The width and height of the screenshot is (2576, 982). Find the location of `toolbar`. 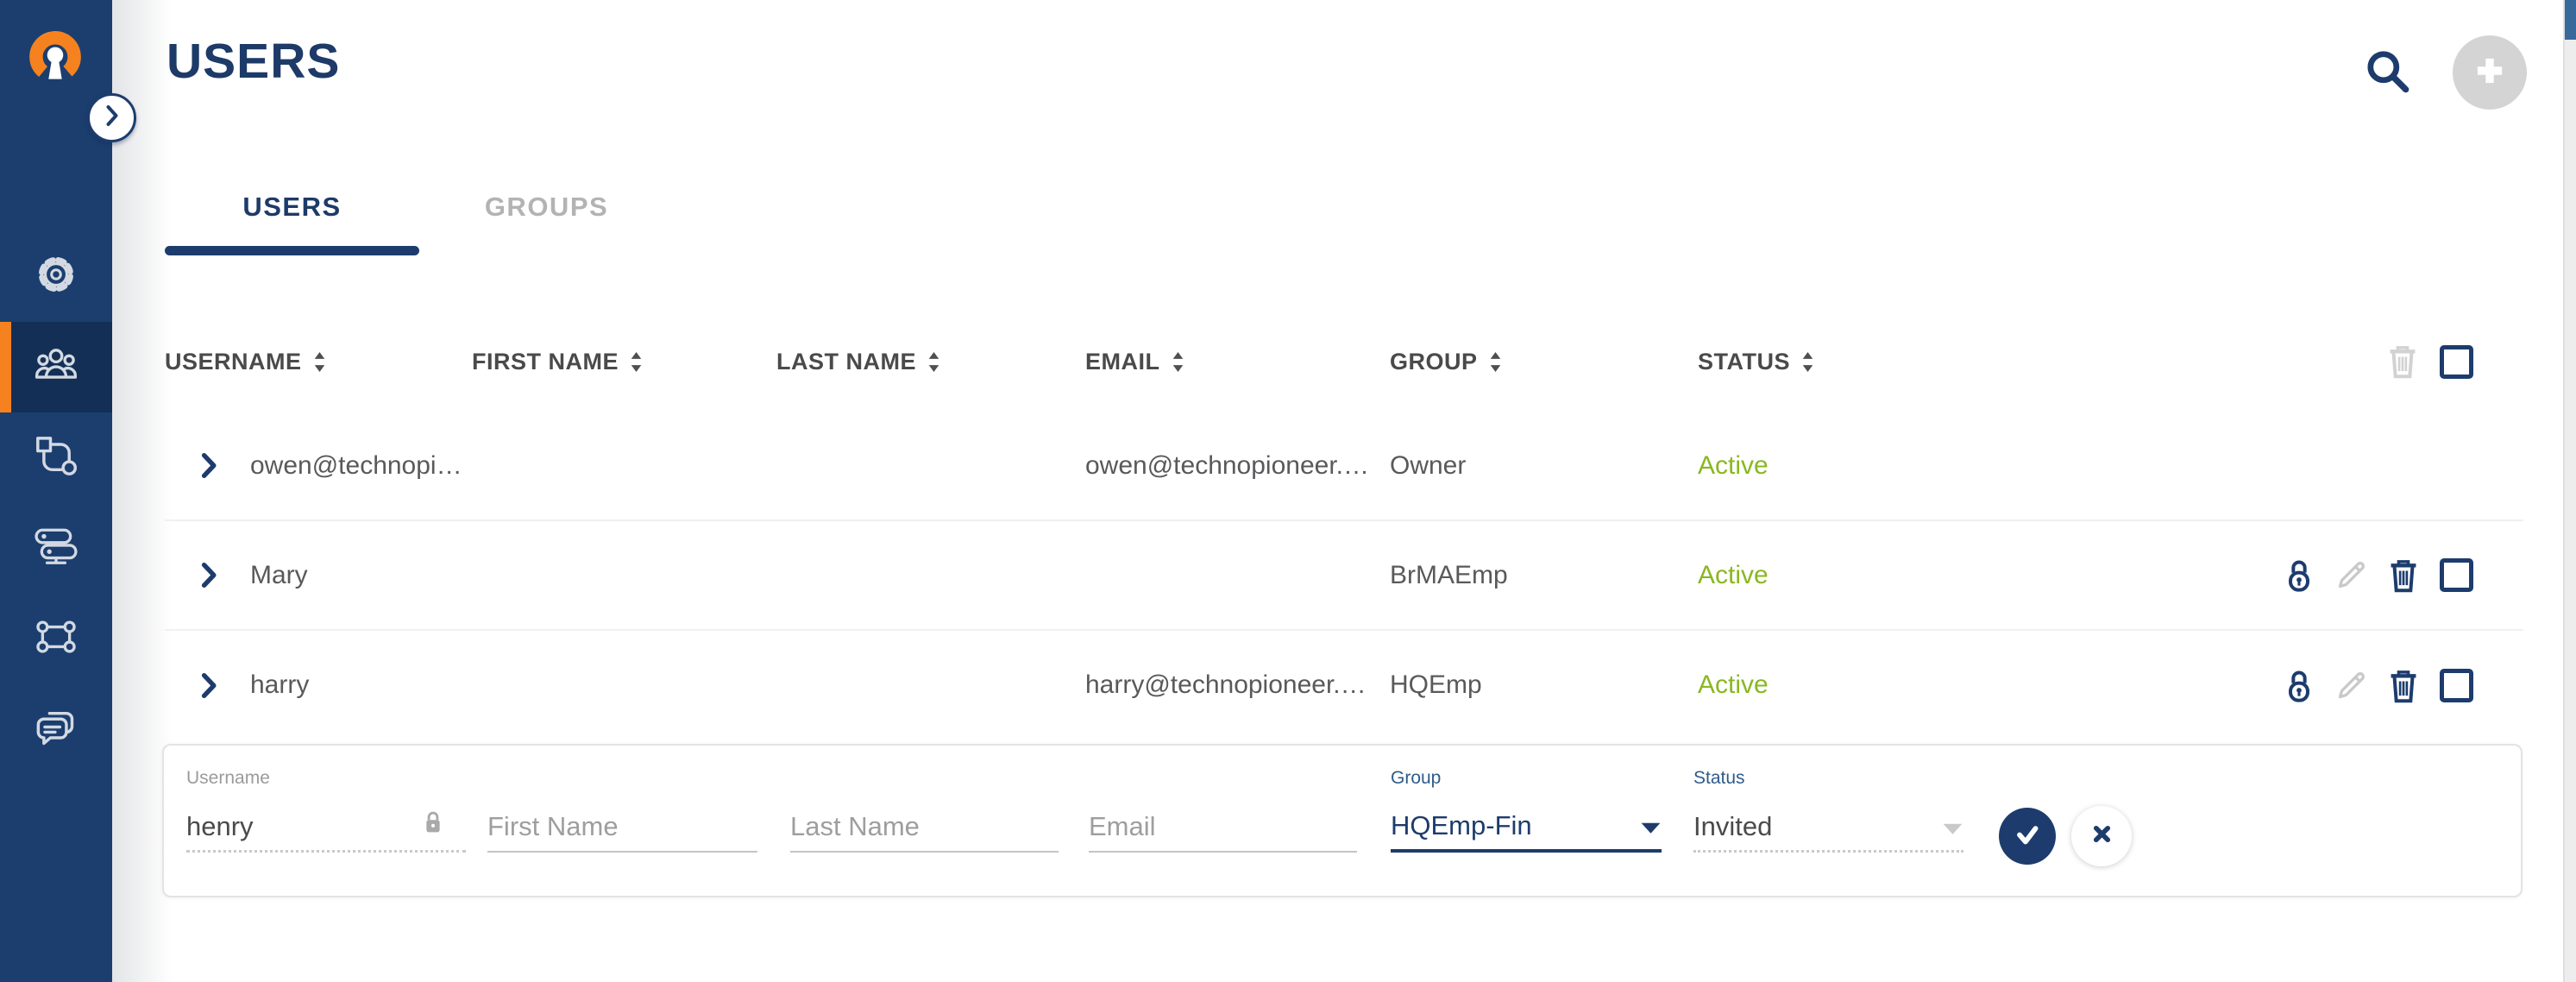

toolbar is located at coordinates (2445, 72).